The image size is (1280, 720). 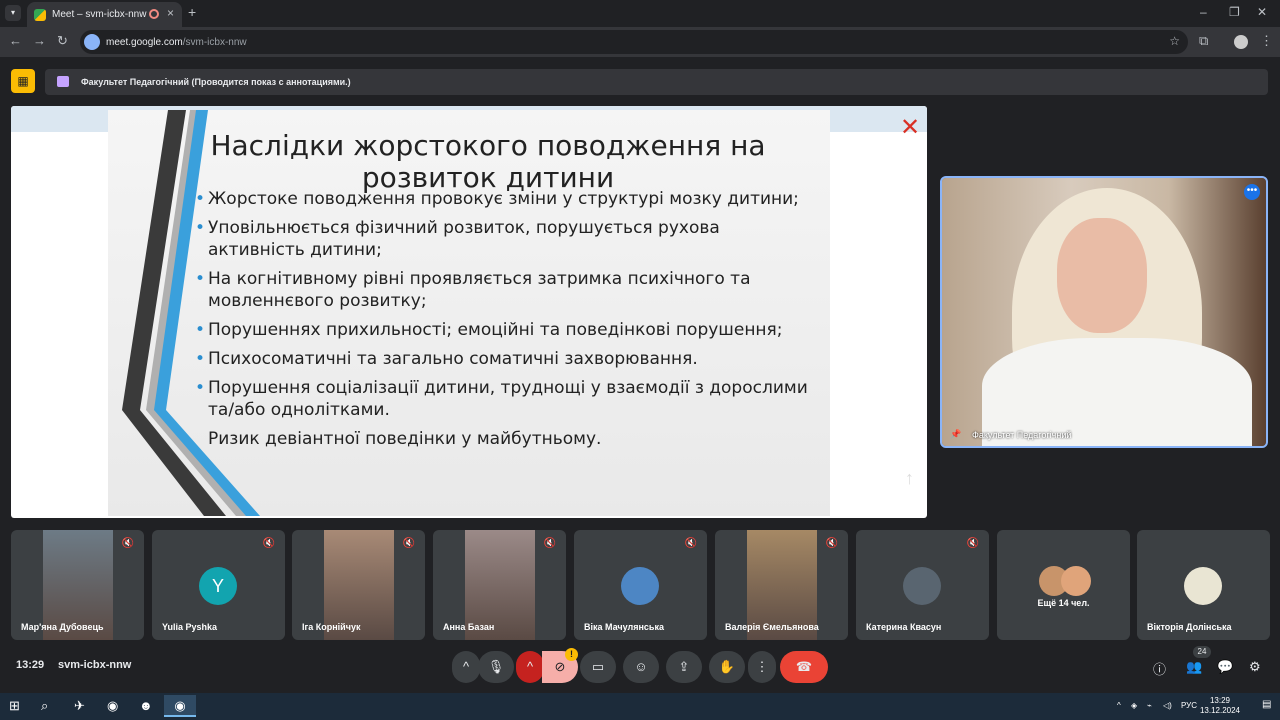 What do you see at coordinates (530, 667) in the screenshot?
I see `camera-options-button: ^` at bounding box center [530, 667].